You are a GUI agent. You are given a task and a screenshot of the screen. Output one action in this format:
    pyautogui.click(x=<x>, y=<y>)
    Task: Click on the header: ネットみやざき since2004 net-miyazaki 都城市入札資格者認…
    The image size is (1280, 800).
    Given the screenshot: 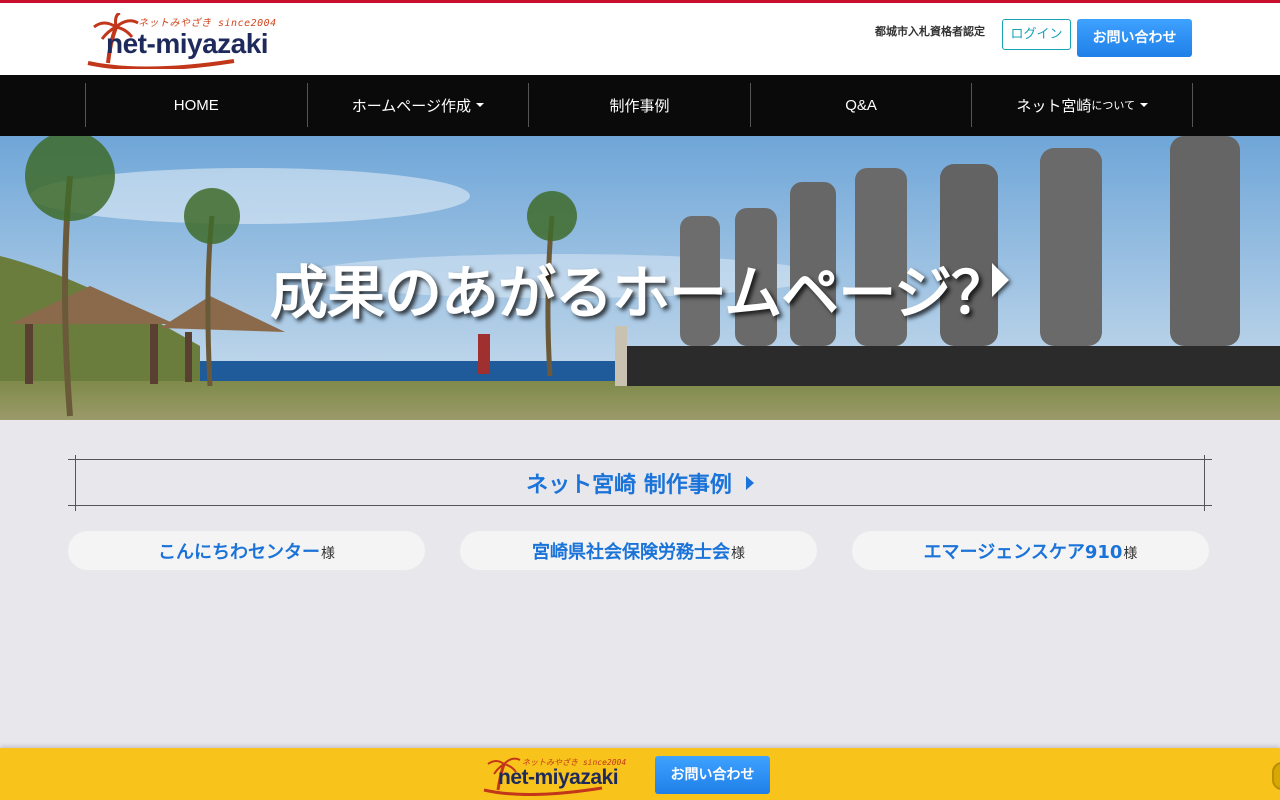 What is the action you would take?
    pyautogui.click(x=640, y=39)
    